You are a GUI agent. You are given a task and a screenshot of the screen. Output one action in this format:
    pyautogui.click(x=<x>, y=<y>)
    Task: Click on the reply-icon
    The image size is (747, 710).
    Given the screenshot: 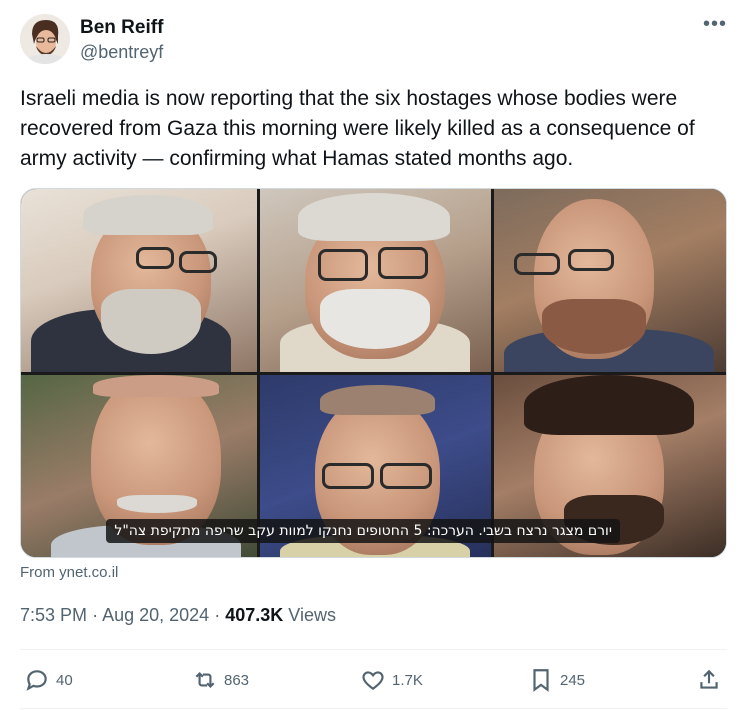 What is the action you would take?
    pyautogui.click(x=36, y=680)
    